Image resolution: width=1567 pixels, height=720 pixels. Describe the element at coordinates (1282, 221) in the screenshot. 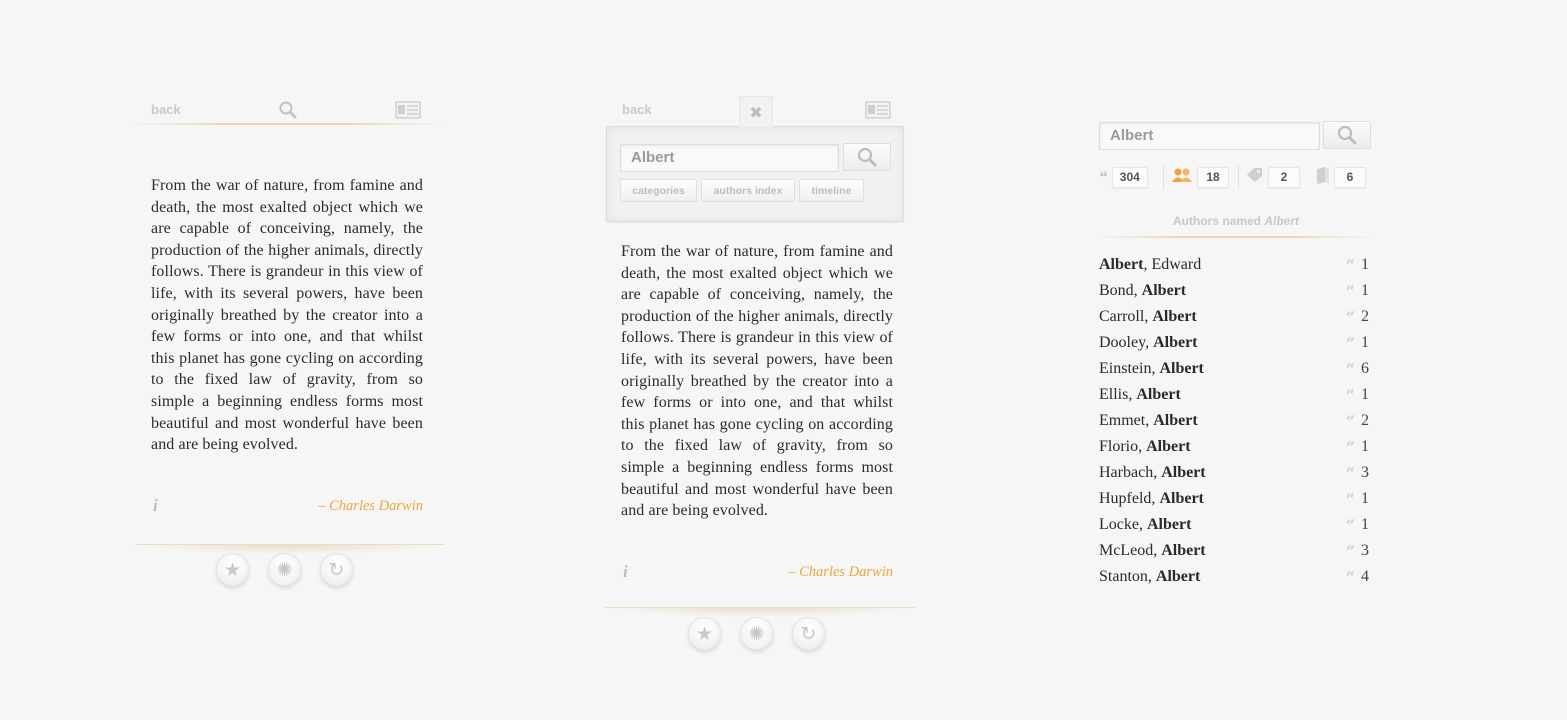

I see `results-title-term: Albert` at that location.